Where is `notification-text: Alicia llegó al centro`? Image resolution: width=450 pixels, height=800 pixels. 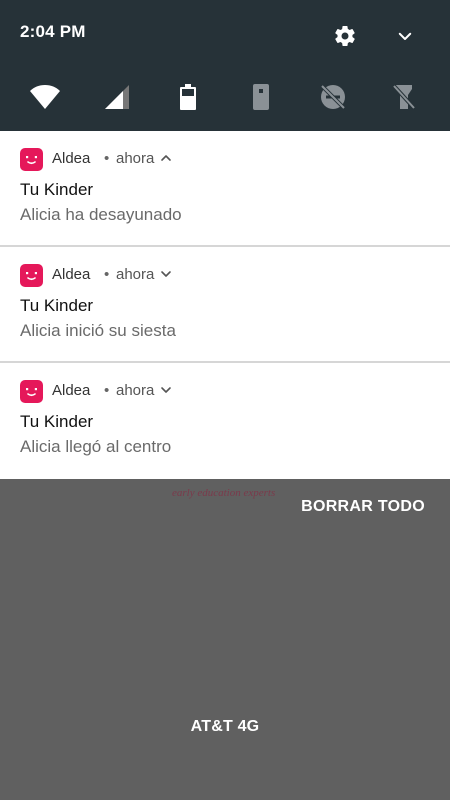
notification-text: Alicia llegó al centro is located at coordinates (96, 446).